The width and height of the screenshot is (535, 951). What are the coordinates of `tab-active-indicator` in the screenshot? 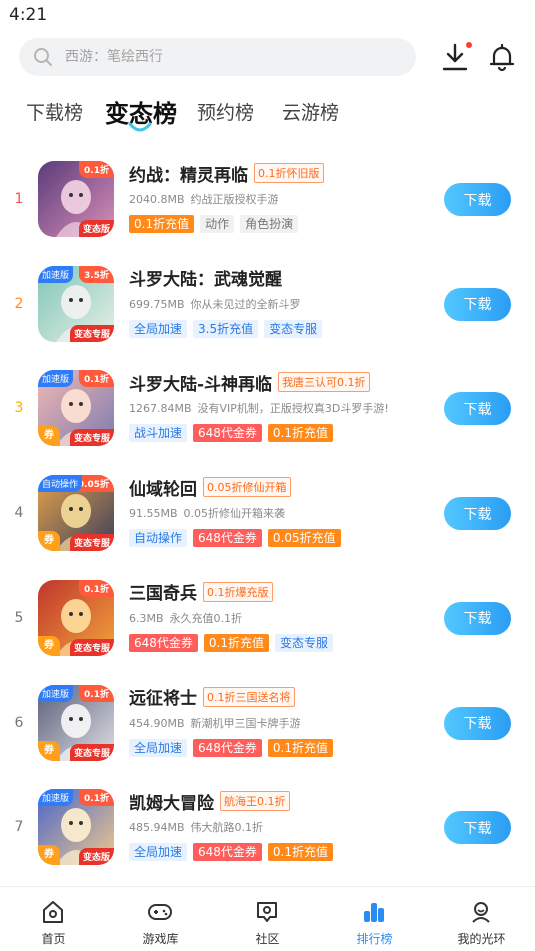 It's located at (140, 127).